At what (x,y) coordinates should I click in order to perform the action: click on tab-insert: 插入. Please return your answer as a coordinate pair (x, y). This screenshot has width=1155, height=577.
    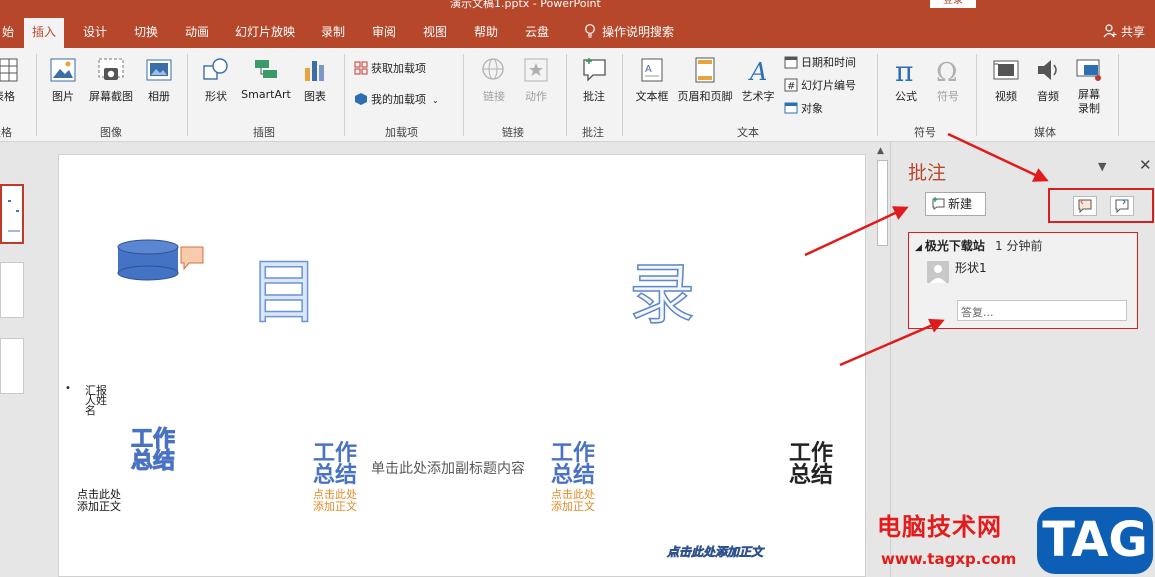
    Looking at the image, I should click on (44, 33).